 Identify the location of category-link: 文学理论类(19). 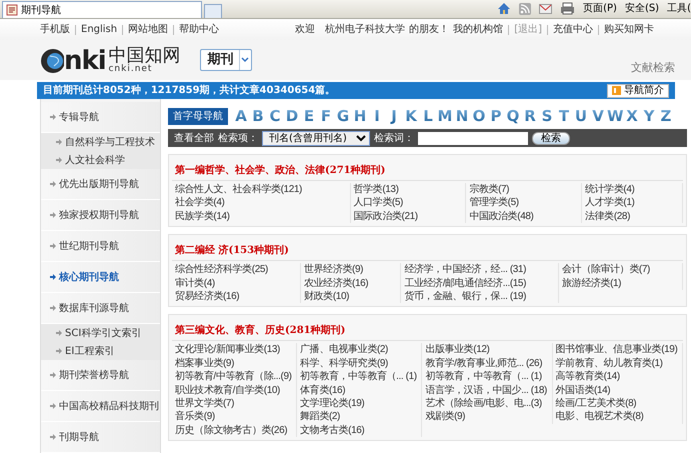
(359, 403).